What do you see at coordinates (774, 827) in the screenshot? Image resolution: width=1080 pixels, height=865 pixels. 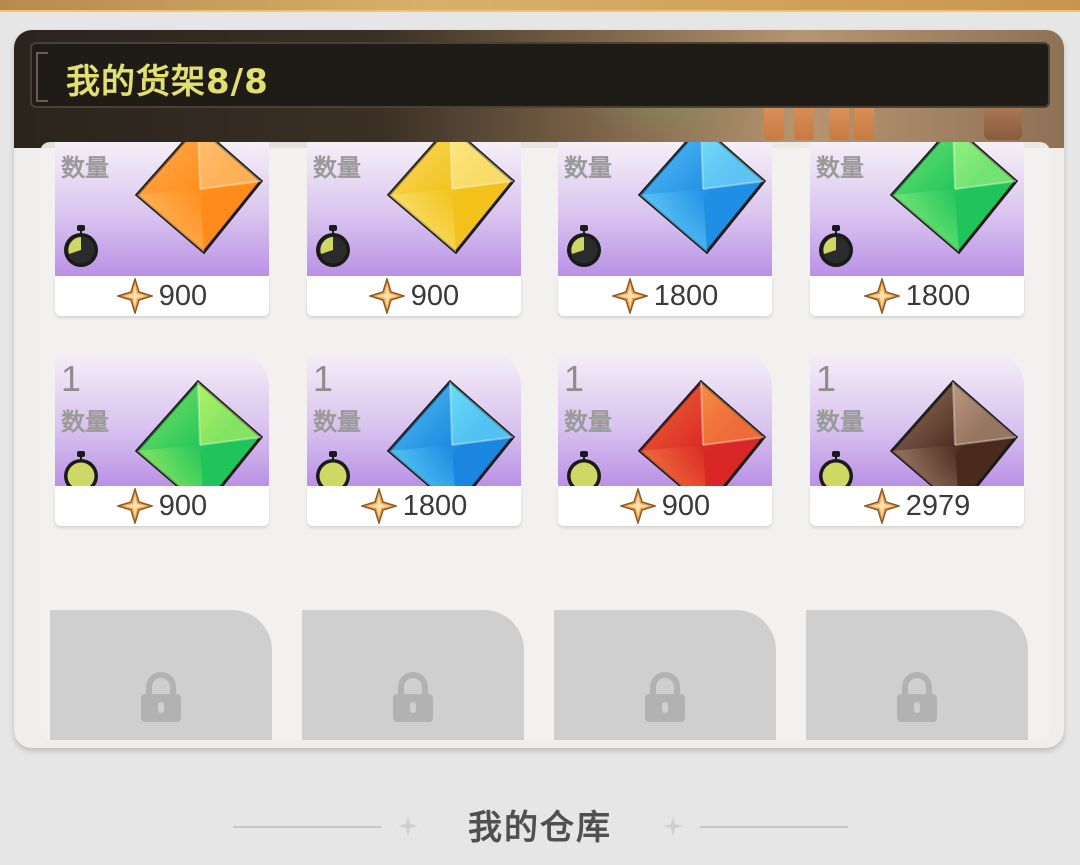 I see `footer-divider-right` at bounding box center [774, 827].